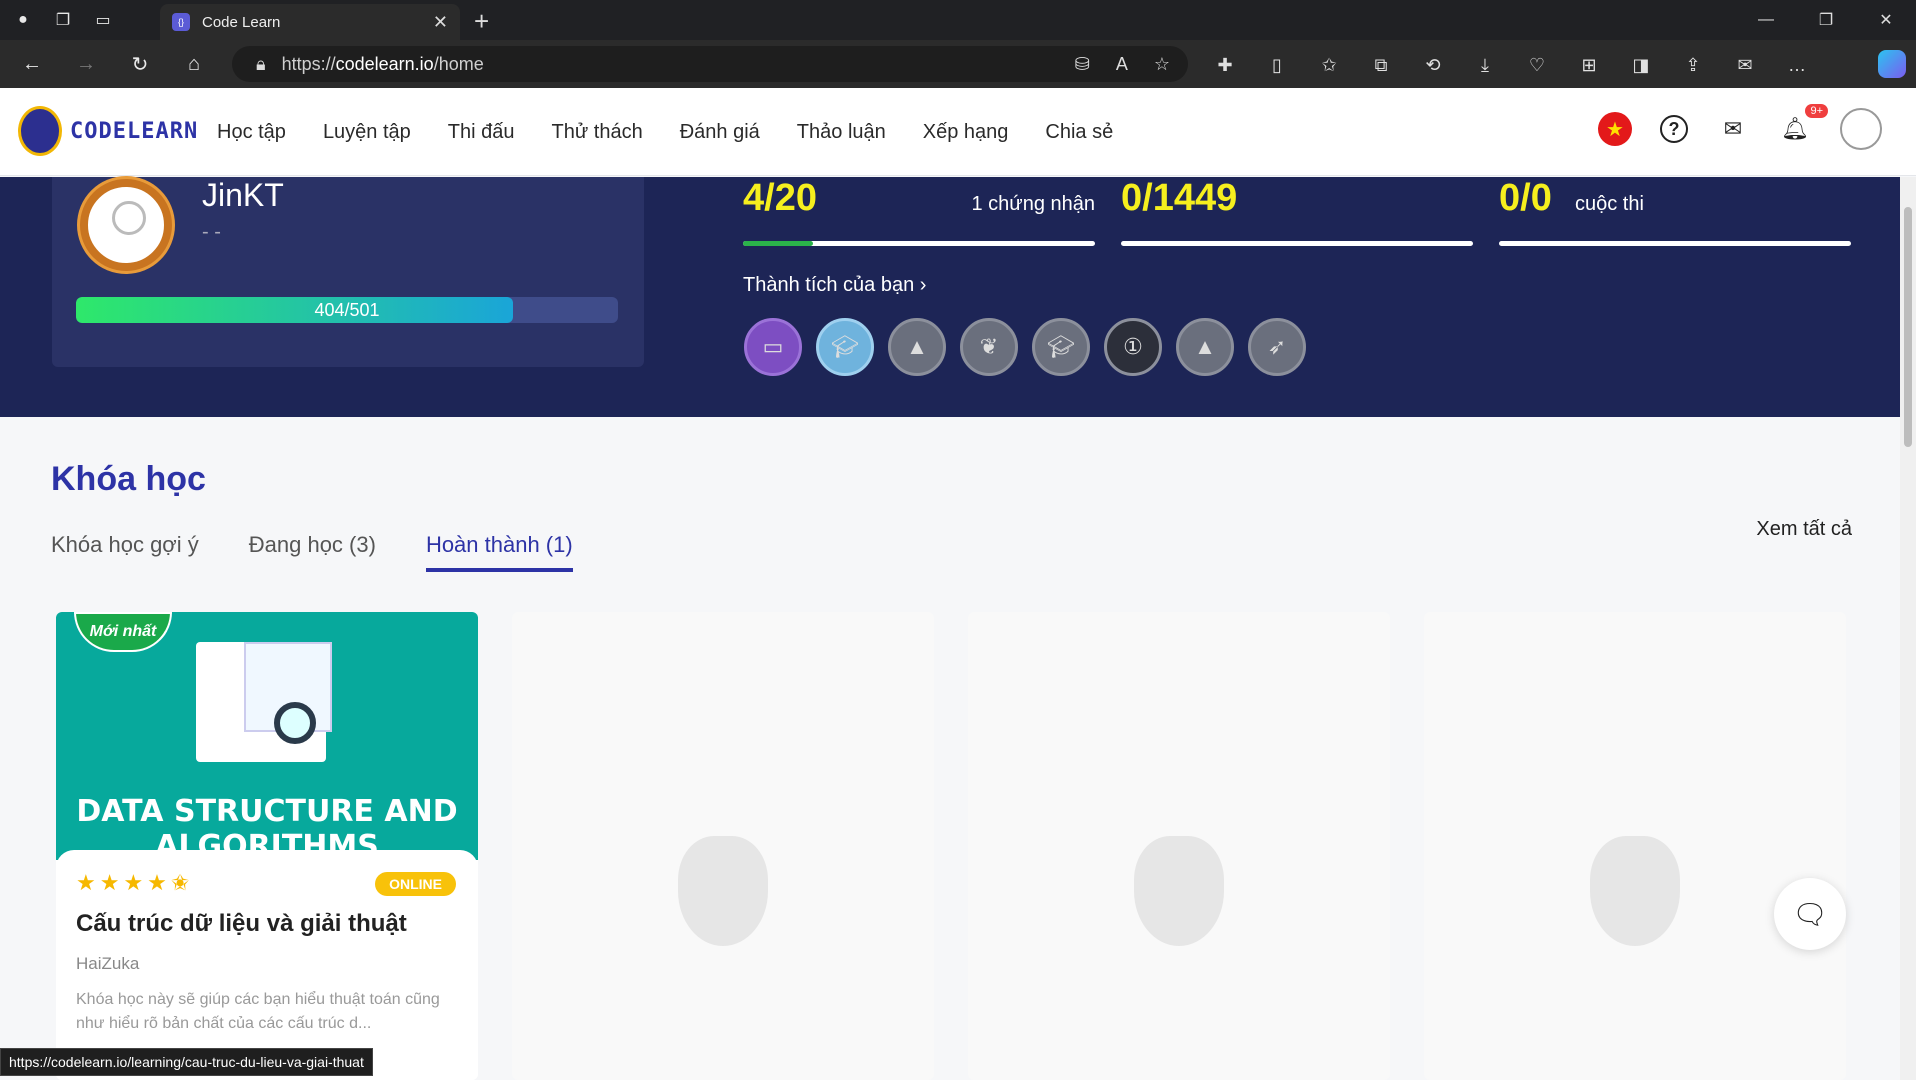 The image size is (1916, 1080). What do you see at coordinates (499, 552) in the screenshot?
I see `tab-completed: Hoàn thành (1)` at bounding box center [499, 552].